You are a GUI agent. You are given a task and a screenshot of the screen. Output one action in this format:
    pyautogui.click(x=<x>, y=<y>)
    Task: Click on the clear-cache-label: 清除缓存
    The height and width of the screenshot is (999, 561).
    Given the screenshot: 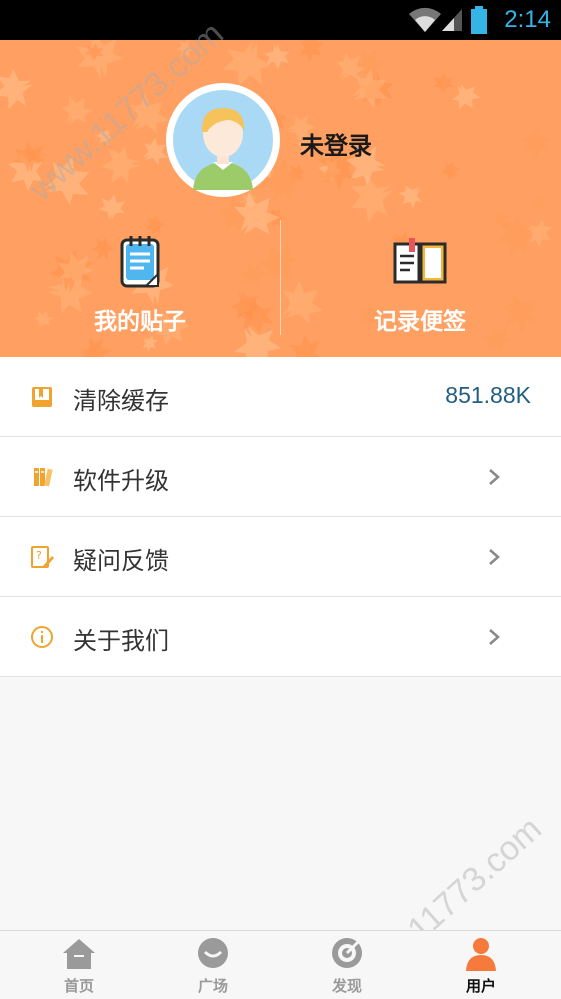 What is the action you would take?
    pyautogui.click(x=121, y=401)
    